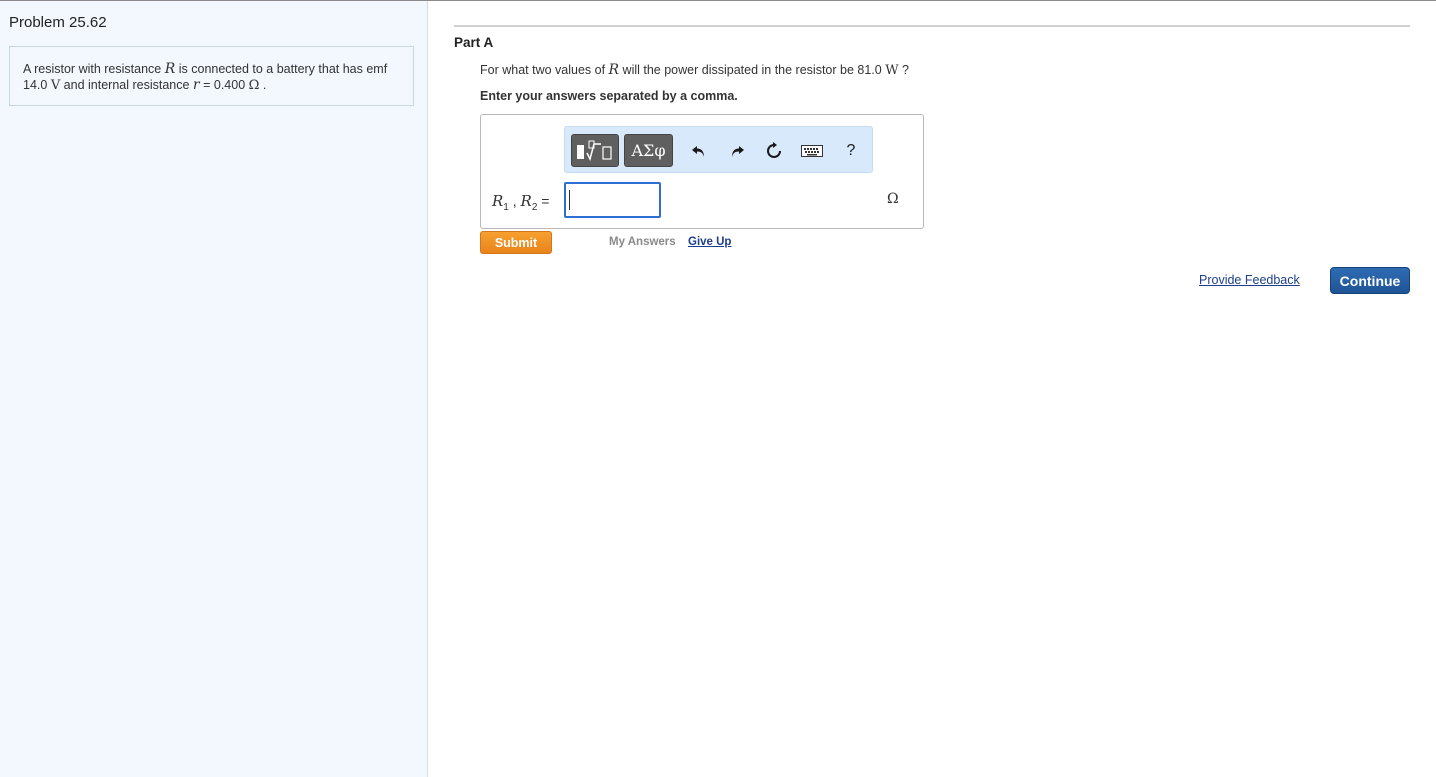 The height and width of the screenshot is (777, 1436). What do you see at coordinates (498, 201) in the screenshot?
I see `label-R1: R` at bounding box center [498, 201].